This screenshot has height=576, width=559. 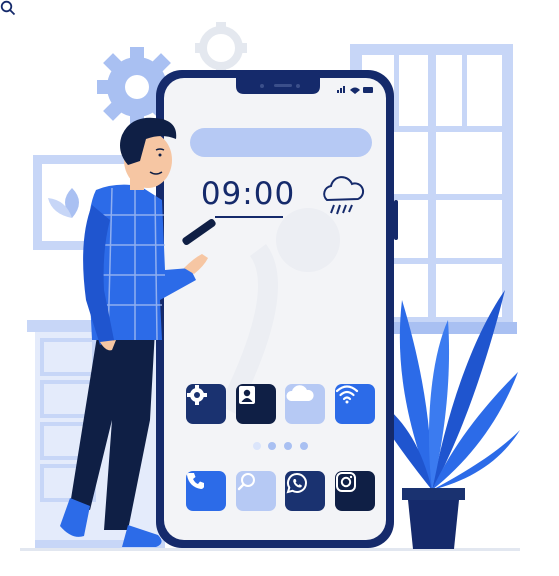 What do you see at coordinates (300, 393) in the screenshot?
I see `cloud-icon` at bounding box center [300, 393].